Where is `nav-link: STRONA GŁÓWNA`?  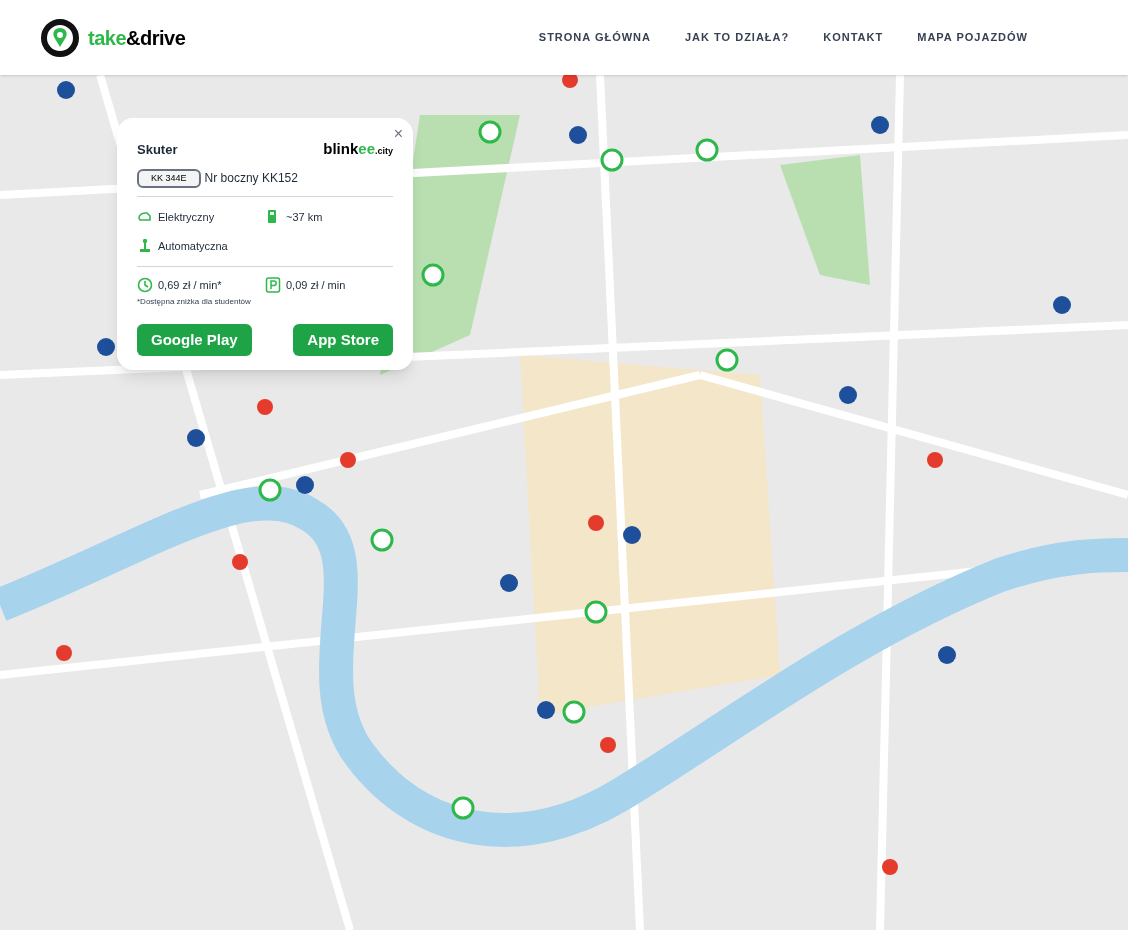 nav-link: STRONA GŁÓWNA is located at coordinates (594, 37).